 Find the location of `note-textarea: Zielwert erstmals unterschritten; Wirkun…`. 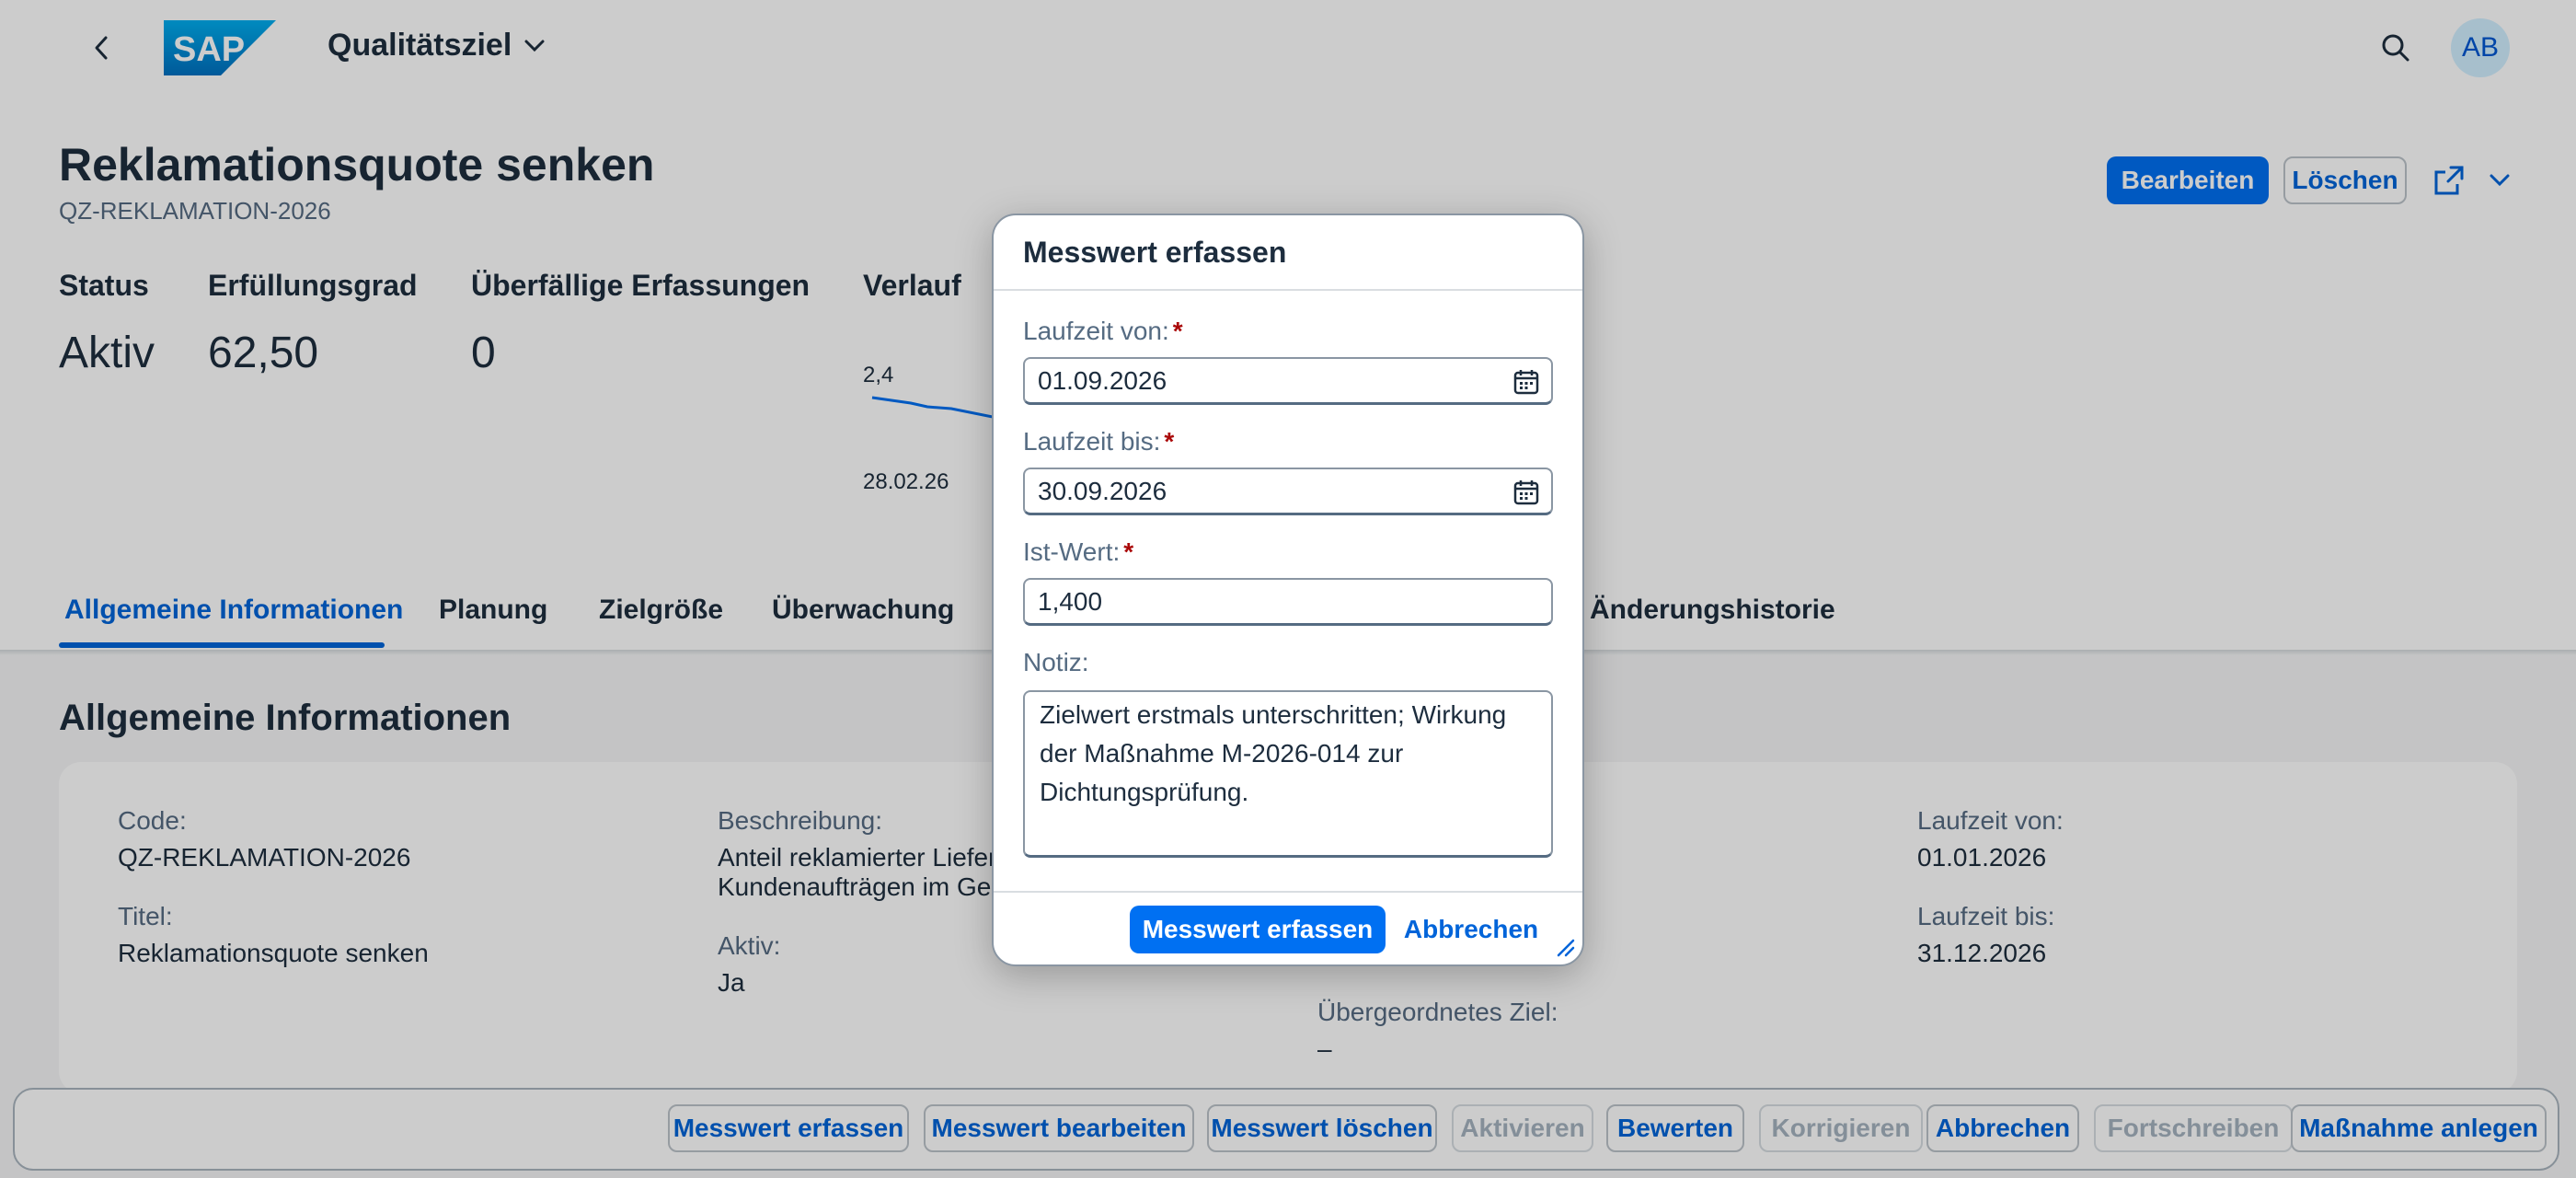

note-textarea: Zielwert erstmals unterschritten; Wirkun… is located at coordinates (1288, 774).